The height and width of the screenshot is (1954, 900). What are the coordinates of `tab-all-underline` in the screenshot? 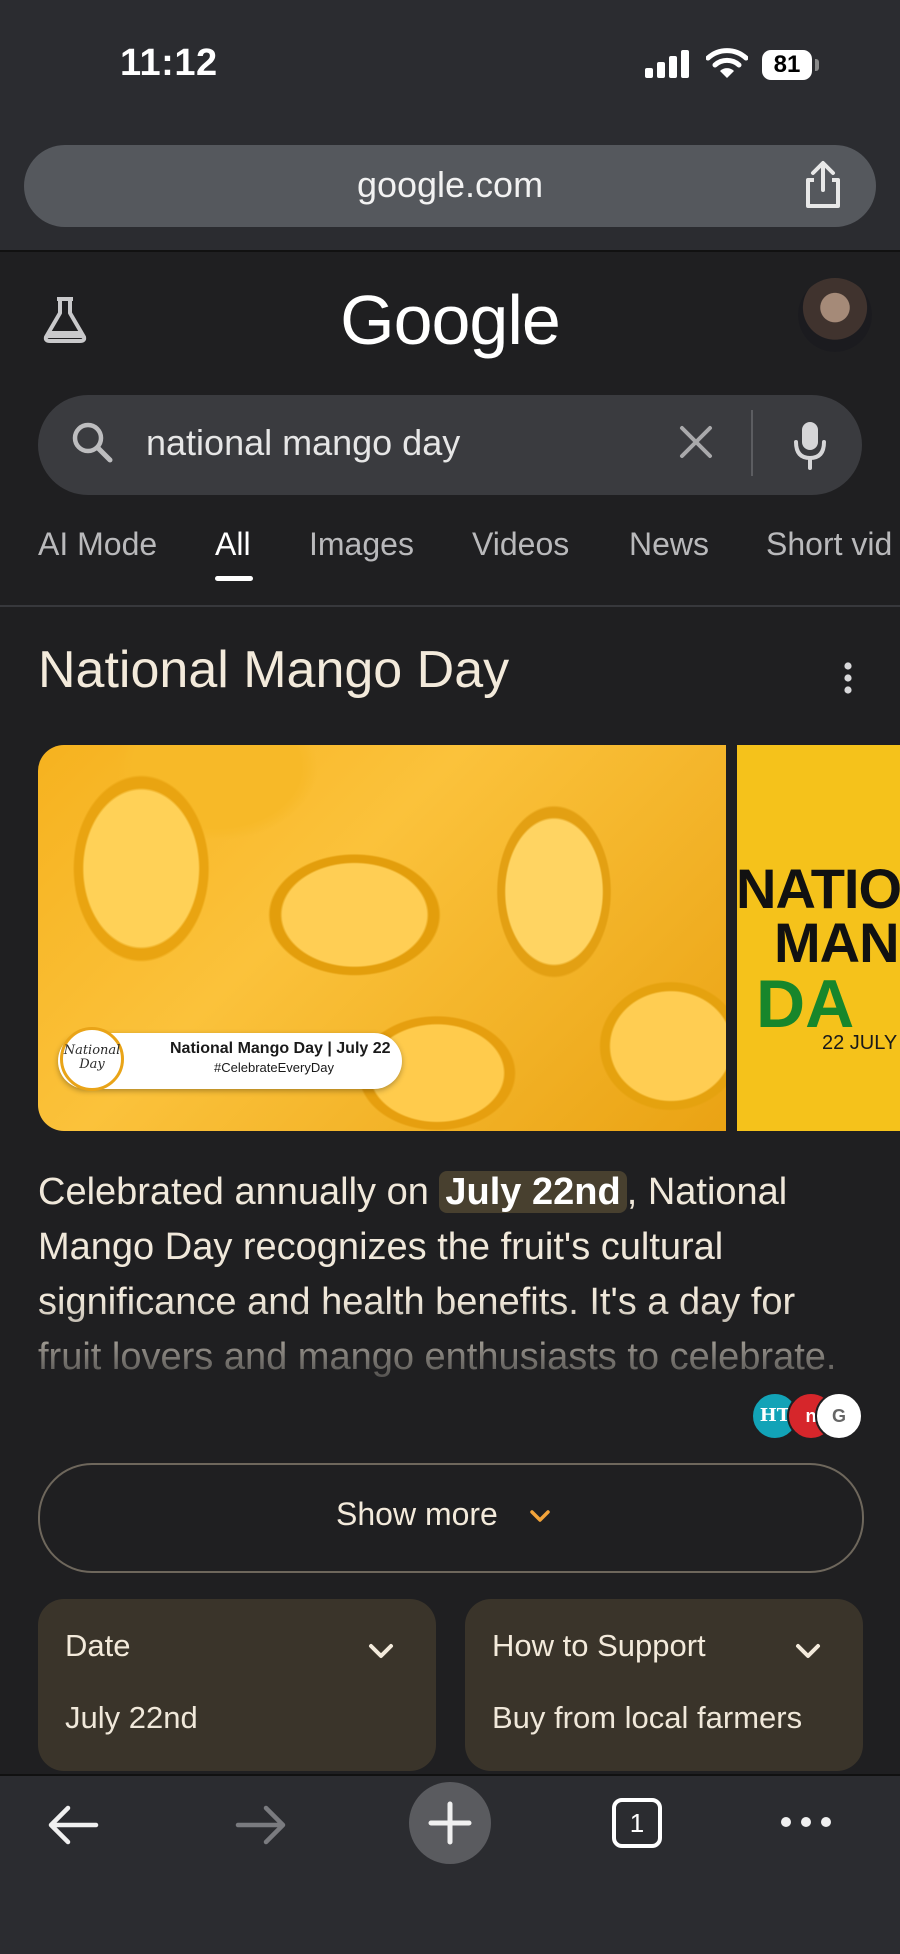 It's located at (234, 578).